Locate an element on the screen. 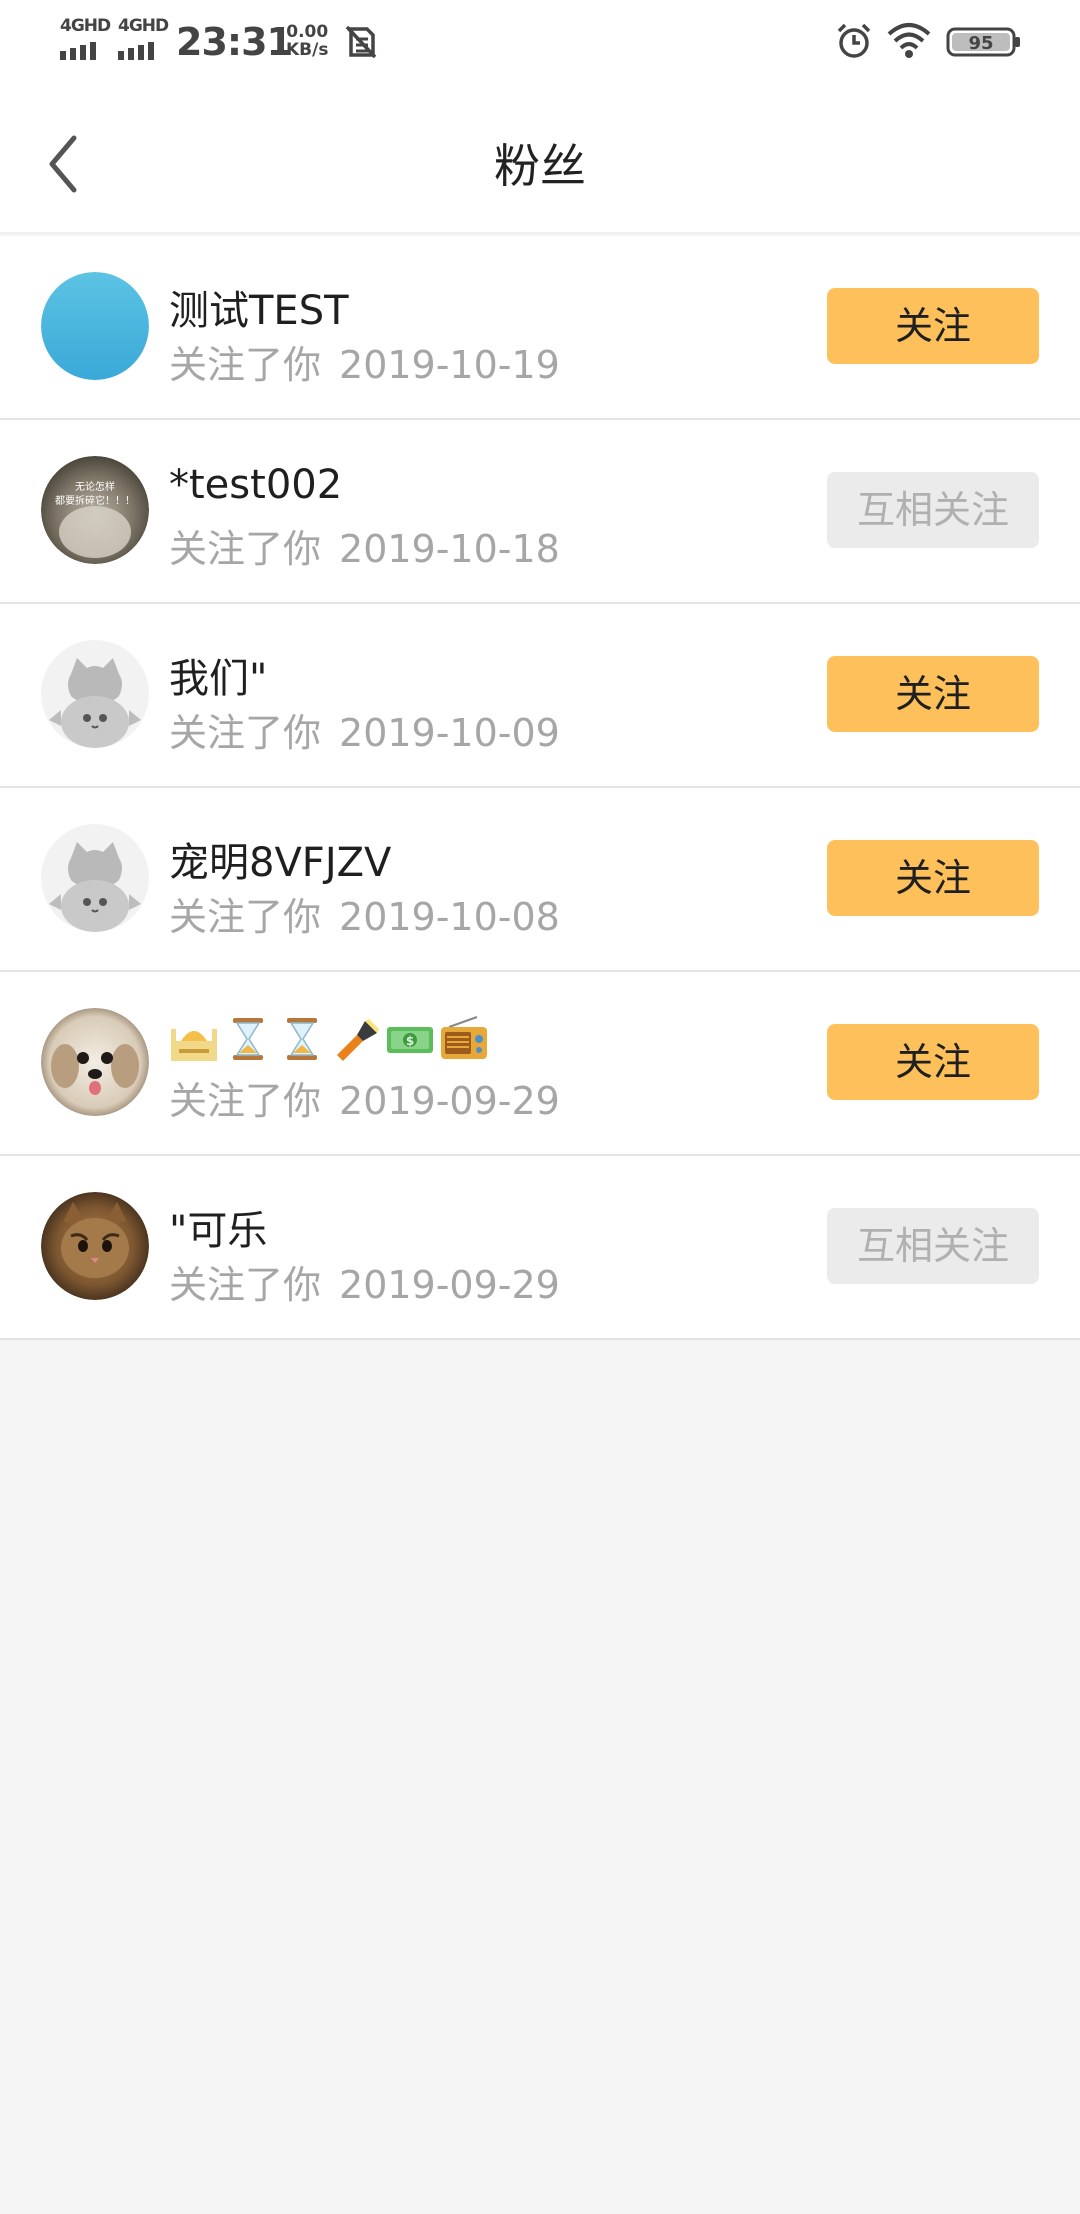 The height and width of the screenshot is (2214, 1080). fan-name: *test002 is located at coordinates (256, 485).